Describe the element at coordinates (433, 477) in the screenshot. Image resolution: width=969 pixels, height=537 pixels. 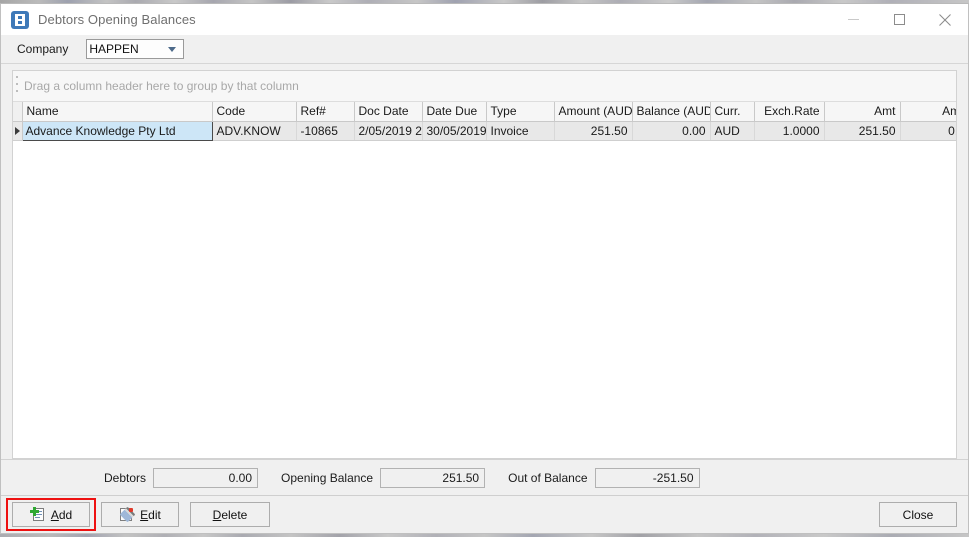
I see `opening-balance-value-field: 251.50` at that location.